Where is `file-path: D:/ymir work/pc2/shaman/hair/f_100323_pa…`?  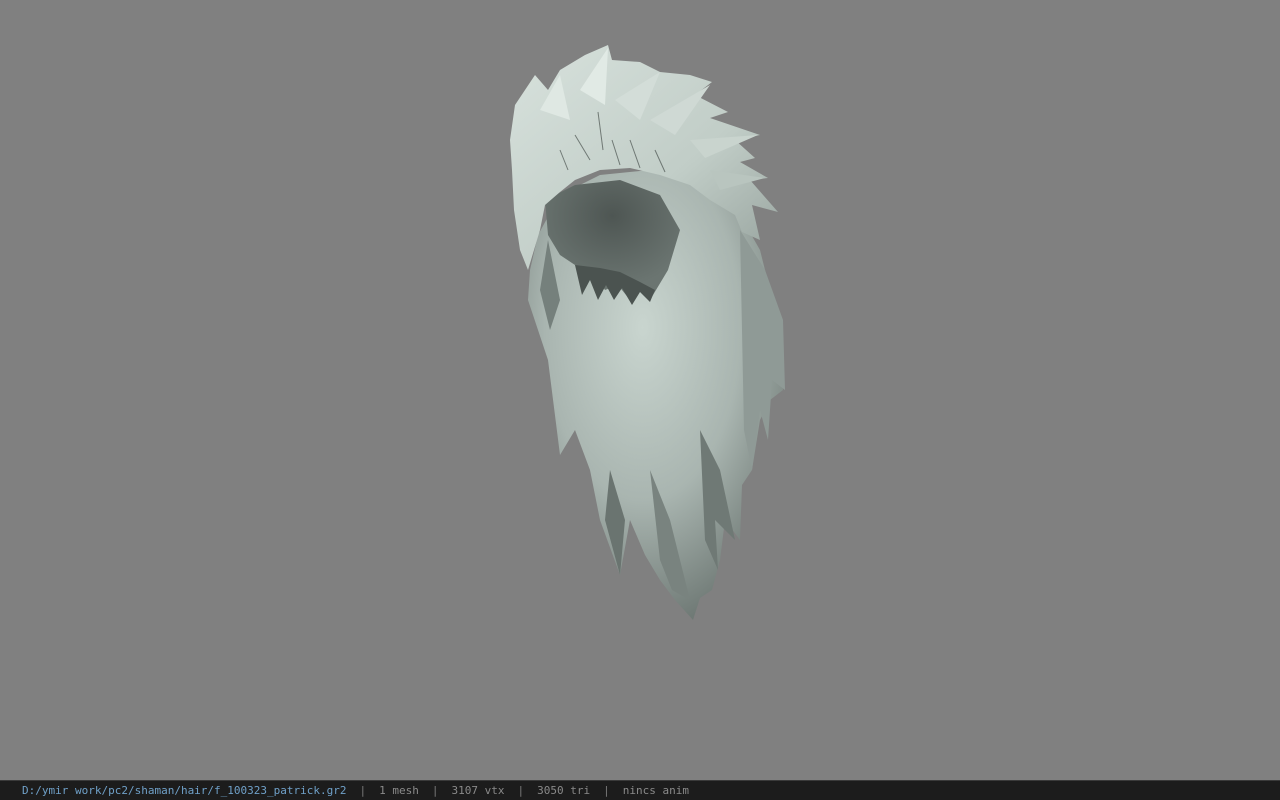 file-path: D:/ymir work/pc2/shaman/hair/f_100323_pa… is located at coordinates (184, 790).